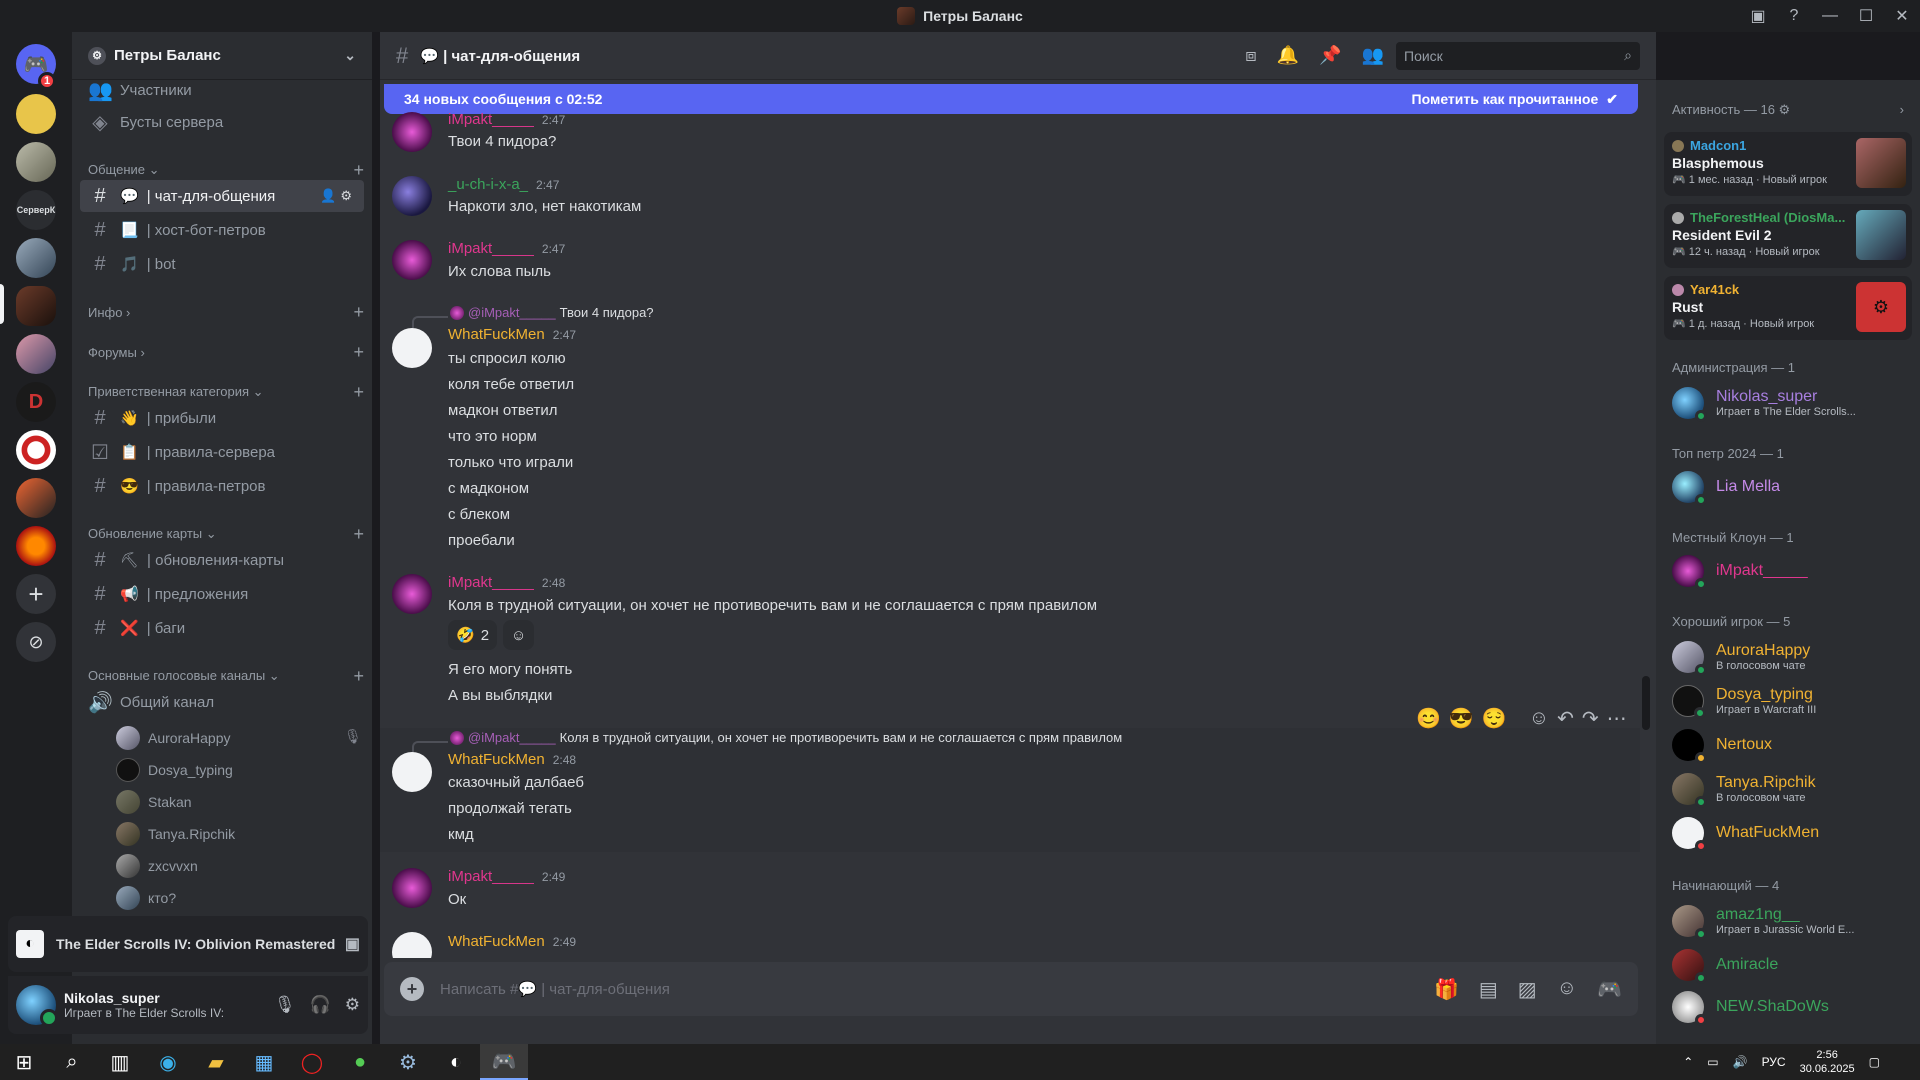 The width and height of the screenshot is (1920, 1080). Describe the element at coordinates (408, 1062) in the screenshot. I see `steam-icon: ⚙` at that location.